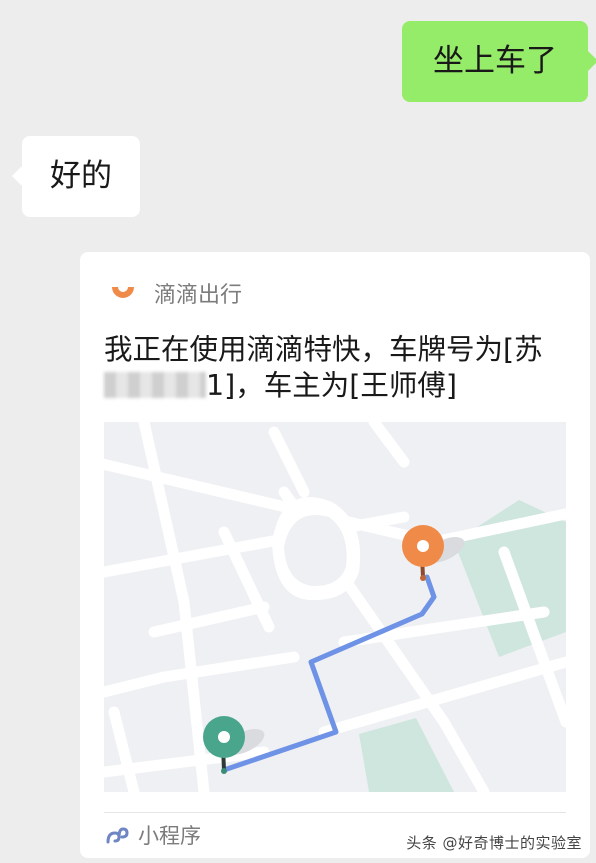 The height and width of the screenshot is (863, 596). I want to click on incoming-message-text: 好的, so click(81, 176).